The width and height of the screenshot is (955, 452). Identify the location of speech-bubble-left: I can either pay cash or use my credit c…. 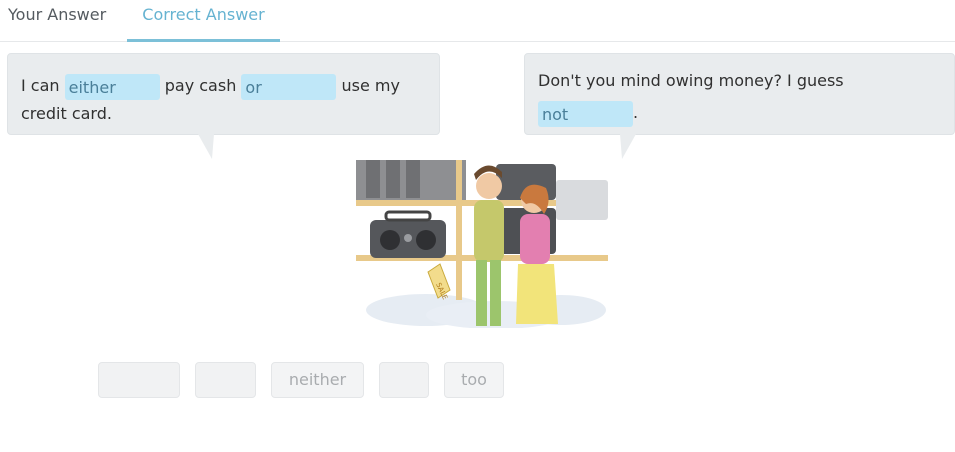
(223, 94).